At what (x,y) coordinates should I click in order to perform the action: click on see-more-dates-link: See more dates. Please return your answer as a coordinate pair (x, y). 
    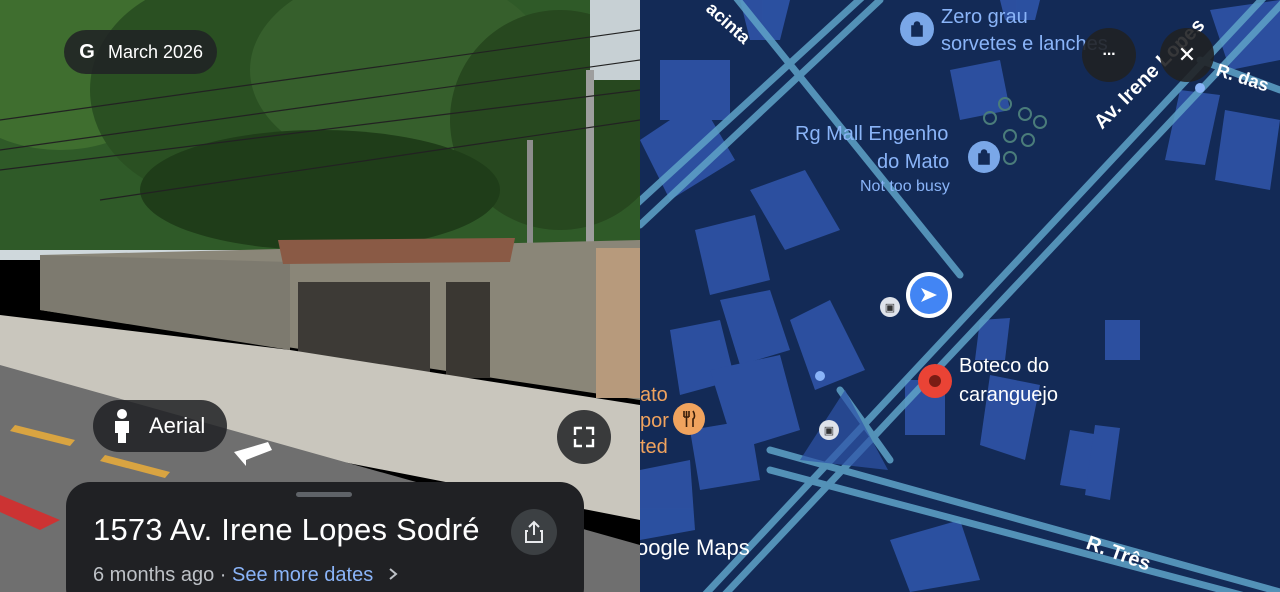
    Looking at the image, I should click on (302, 575).